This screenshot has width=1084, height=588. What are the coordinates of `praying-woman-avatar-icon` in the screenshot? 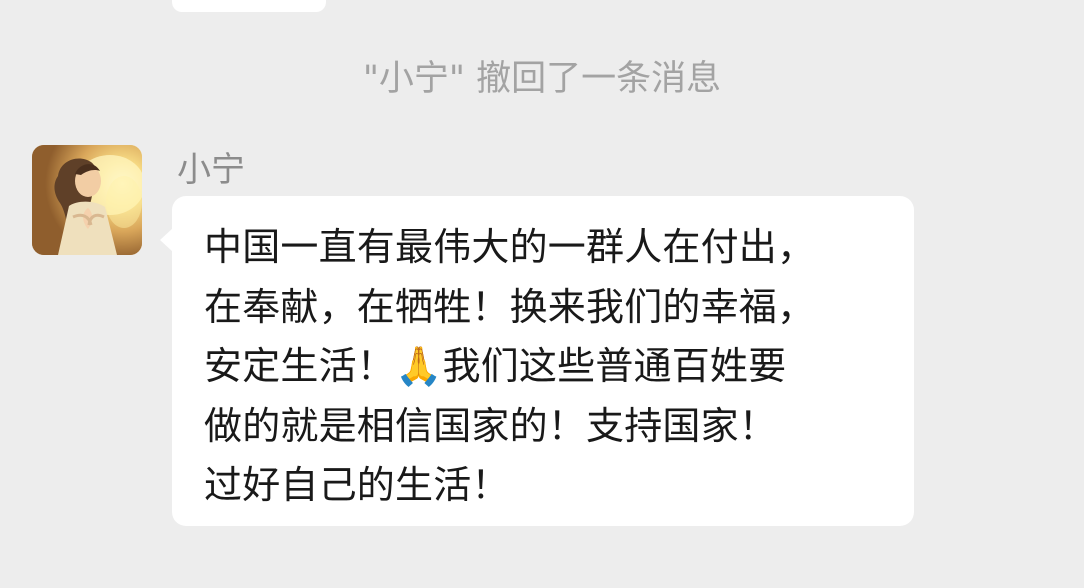 It's located at (87, 200).